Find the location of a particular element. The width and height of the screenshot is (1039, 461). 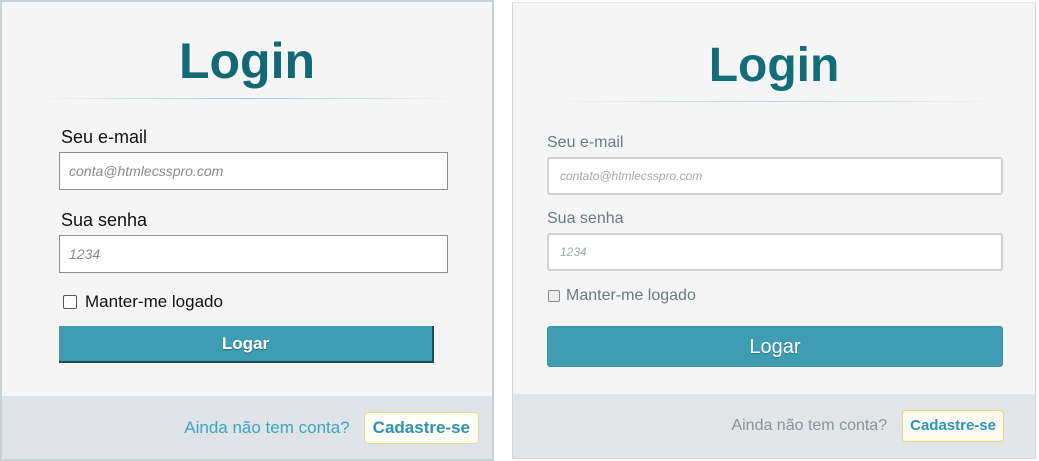

email-field: contato@htmlecsspro.com is located at coordinates (775, 176).